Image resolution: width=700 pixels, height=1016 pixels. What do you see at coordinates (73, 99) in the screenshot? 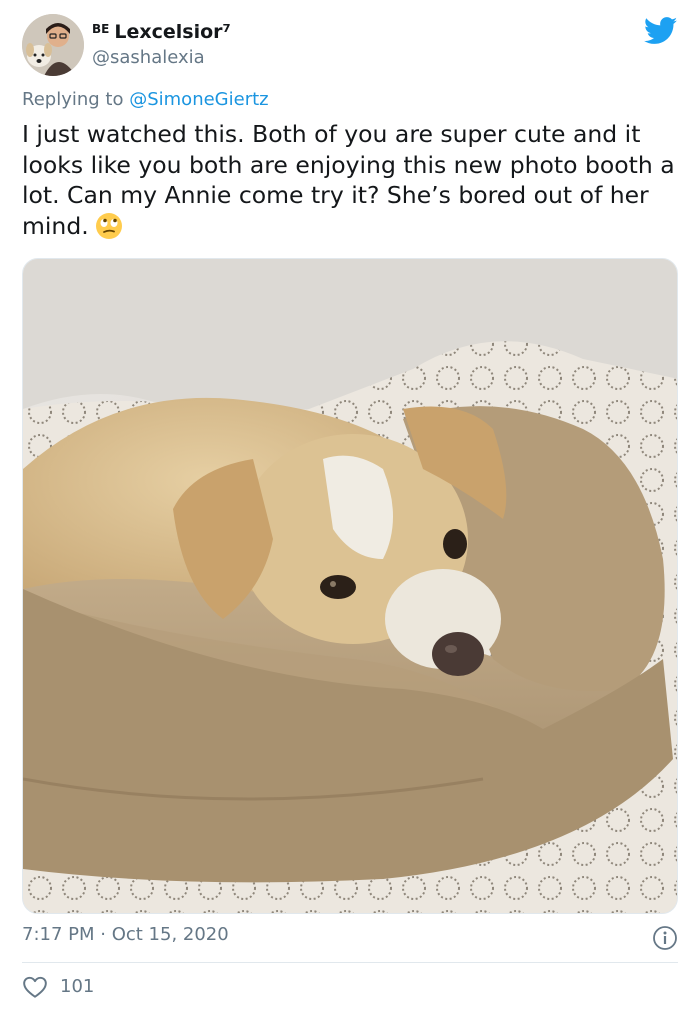
I see `reply-prefix: Replying to` at bounding box center [73, 99].